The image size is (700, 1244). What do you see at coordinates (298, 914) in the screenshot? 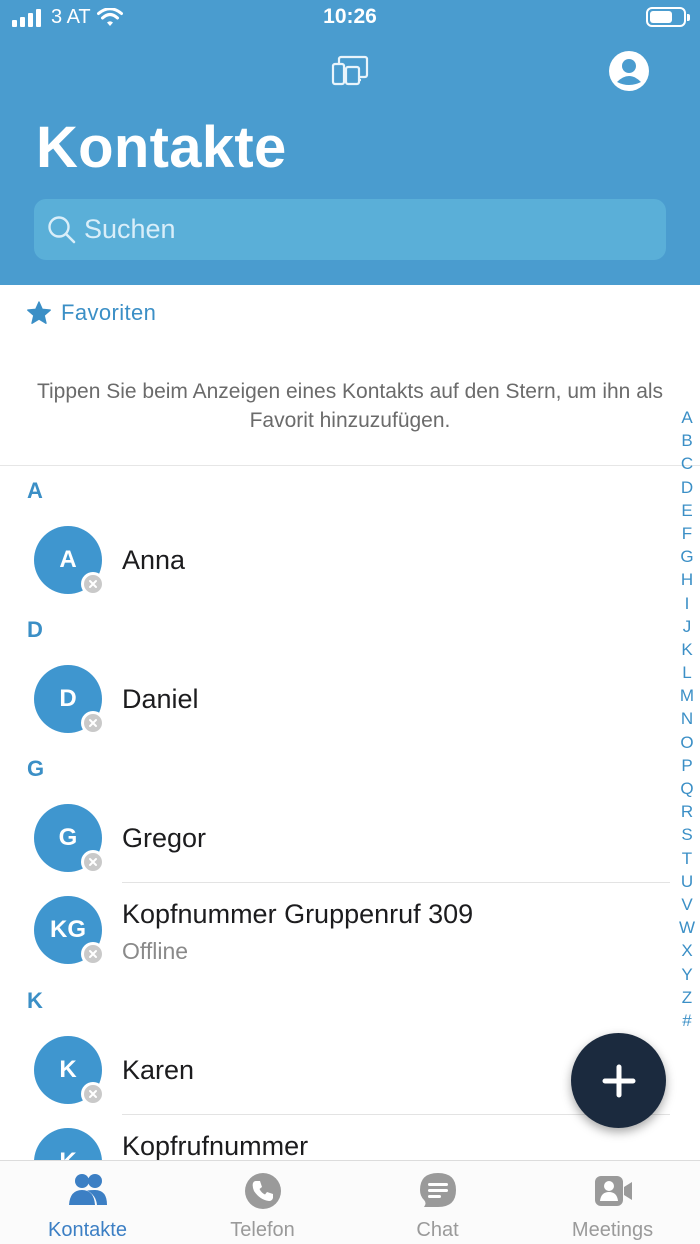
I see `contact-name: Kopfnummer Gruppenruf 309` at bounding box center [298, 914].